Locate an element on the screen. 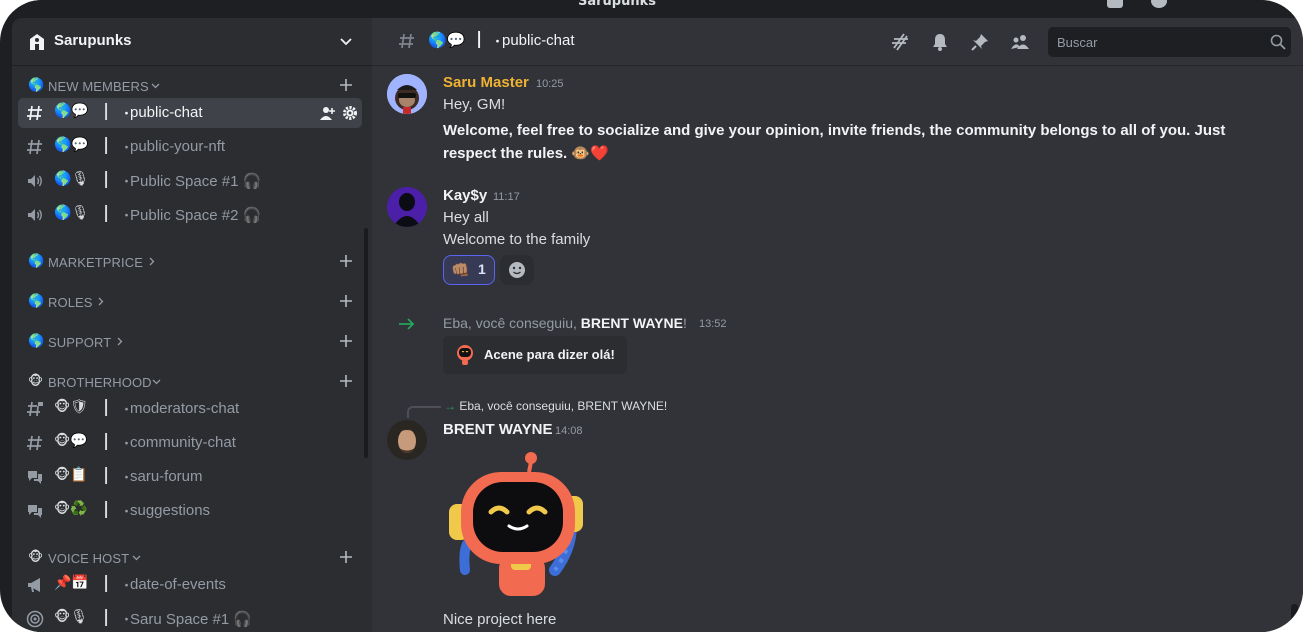 The width and height of the screenshot is (1303, 632). stage-channel-icon is located at coordinates (35, 619).